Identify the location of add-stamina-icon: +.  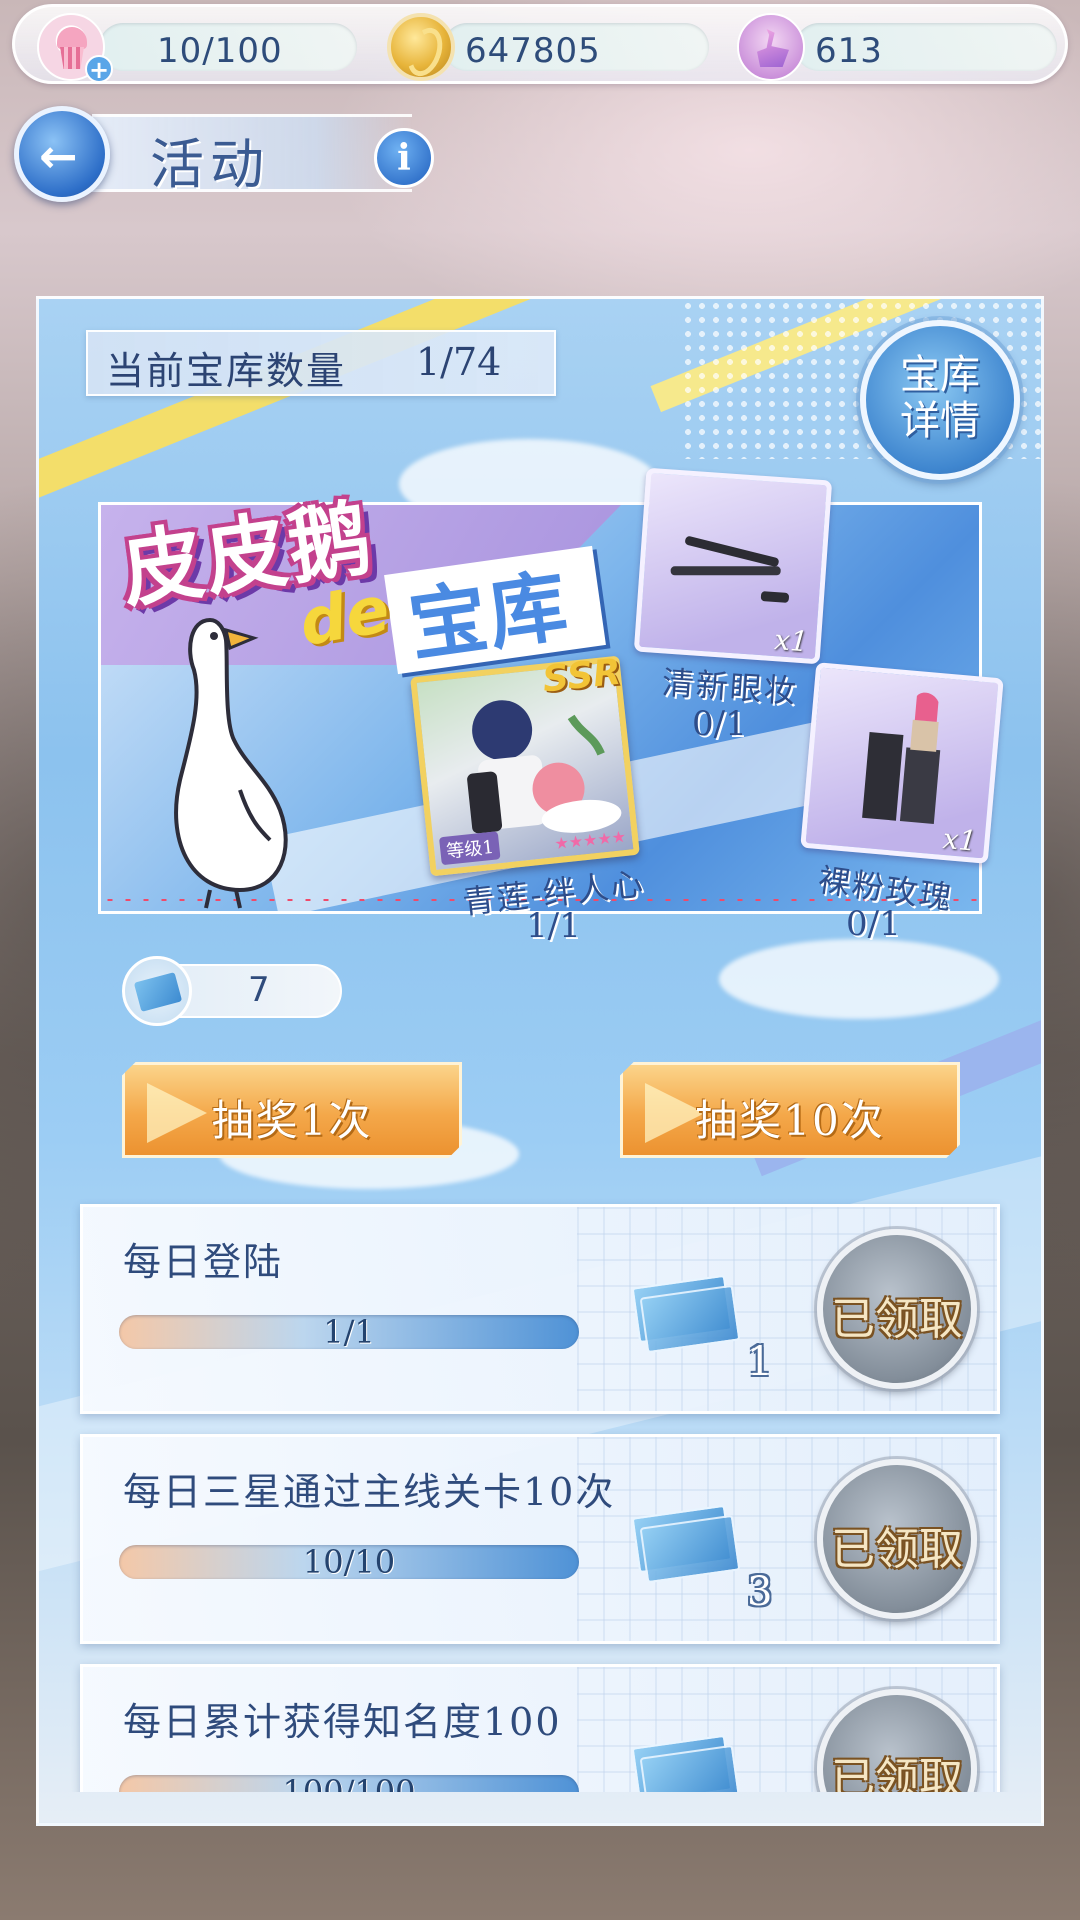
(99, 69).